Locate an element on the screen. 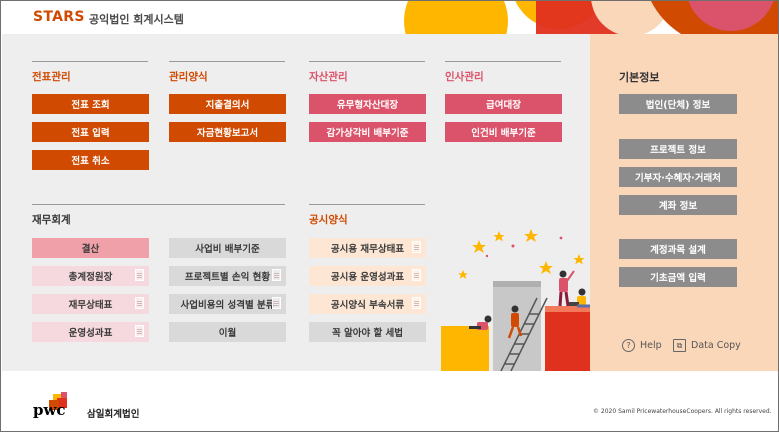  help-label: Help is located at coordinates (651, 345).